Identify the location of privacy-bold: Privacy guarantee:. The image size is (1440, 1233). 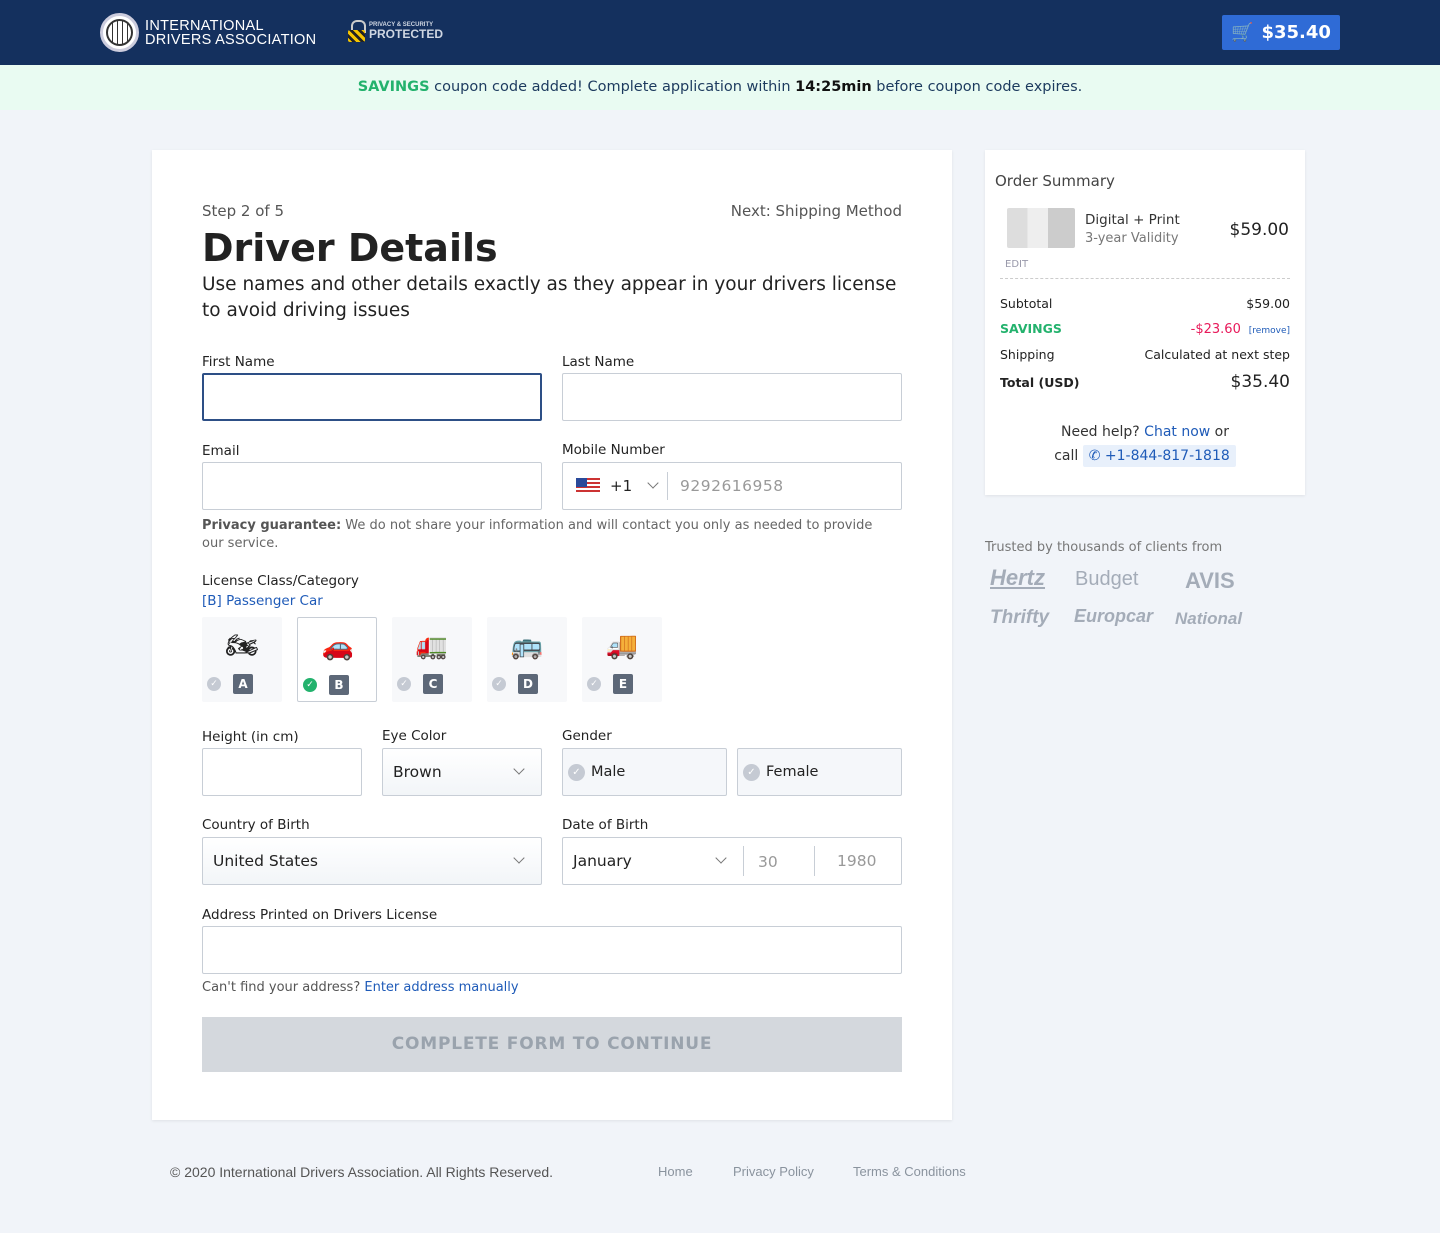
(272, 525).